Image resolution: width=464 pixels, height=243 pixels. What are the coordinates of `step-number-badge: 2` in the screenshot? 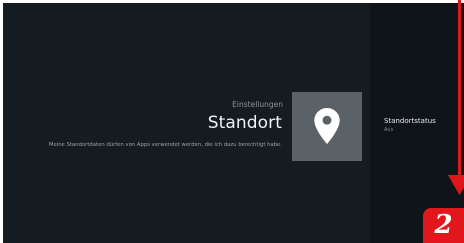 It's located at (443, 225).